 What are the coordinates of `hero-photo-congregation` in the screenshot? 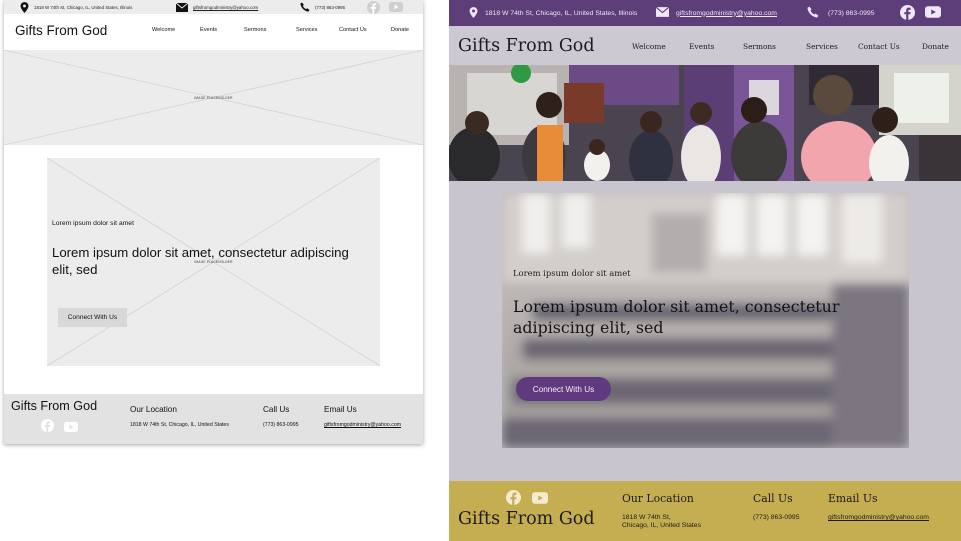 It's located at (705, 123).